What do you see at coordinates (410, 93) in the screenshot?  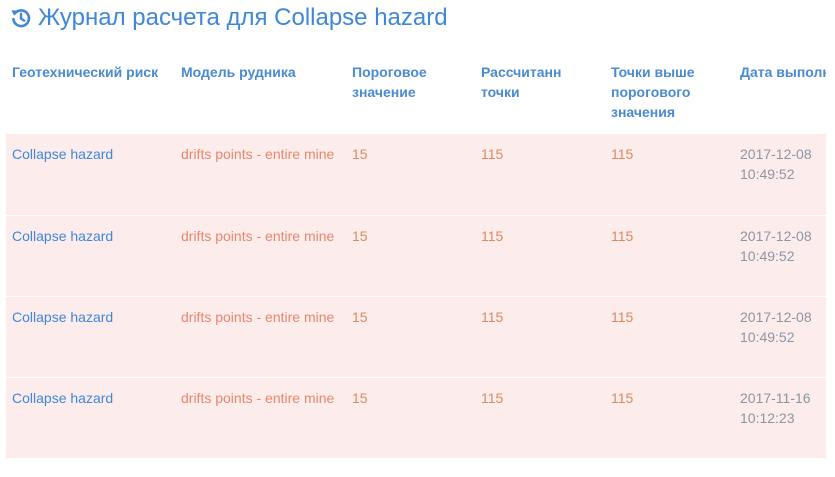 I see `column-header-threshold: Пороговое значение` at bounding box center [410, 93].